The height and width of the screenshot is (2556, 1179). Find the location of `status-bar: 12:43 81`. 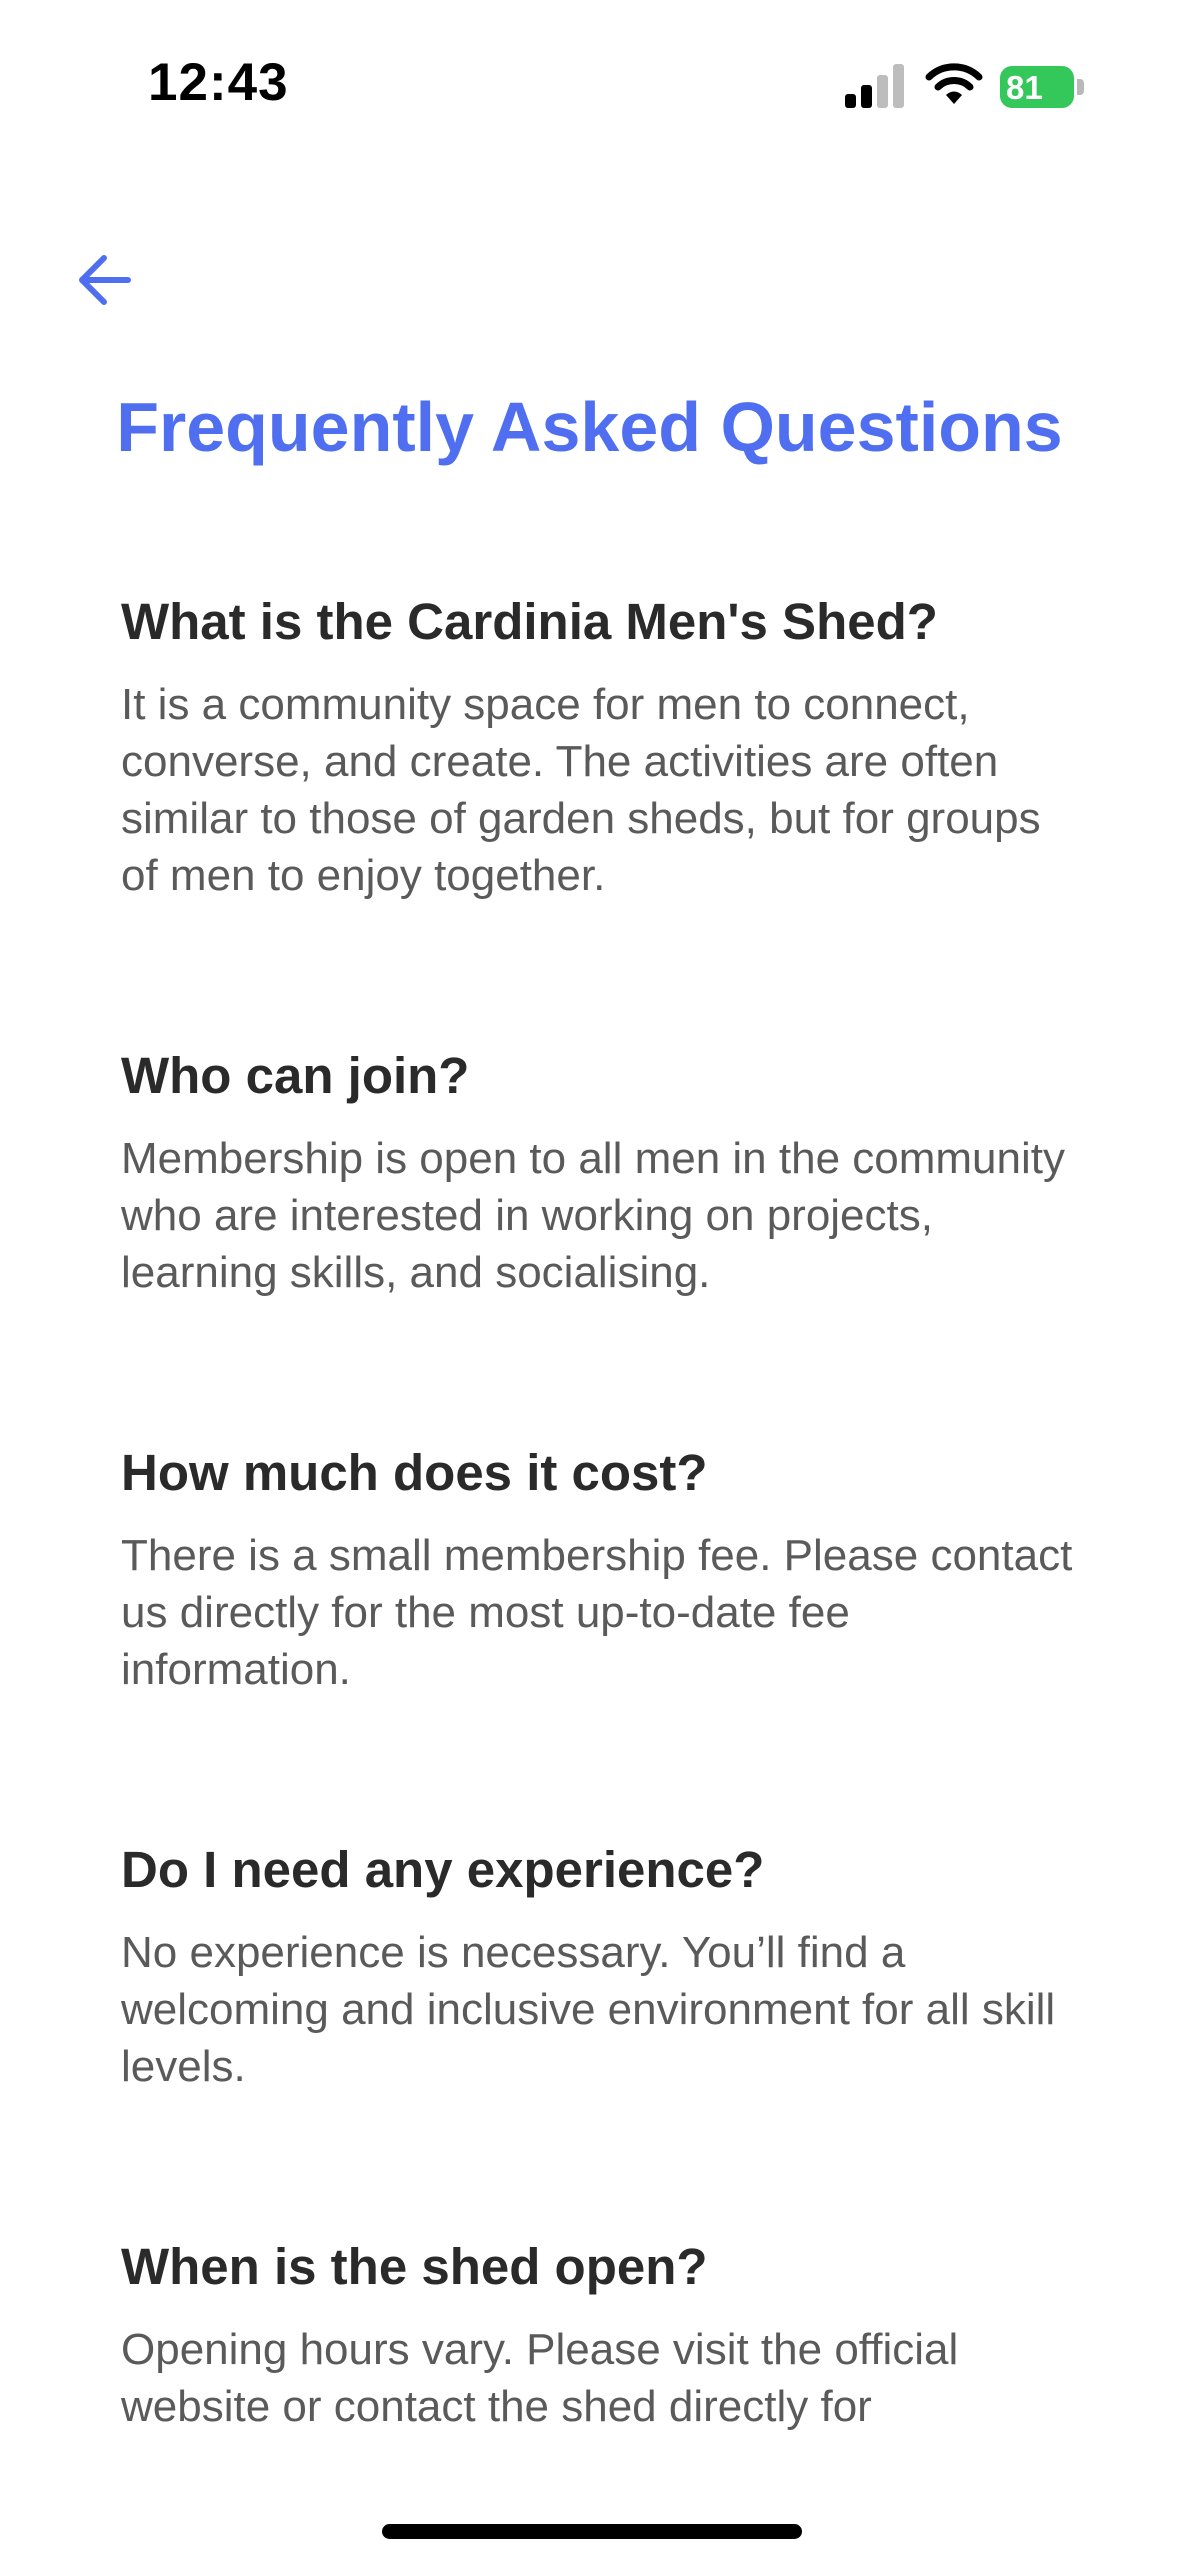

status-bar: 12:43 81 is located at coordinates (589, 85).